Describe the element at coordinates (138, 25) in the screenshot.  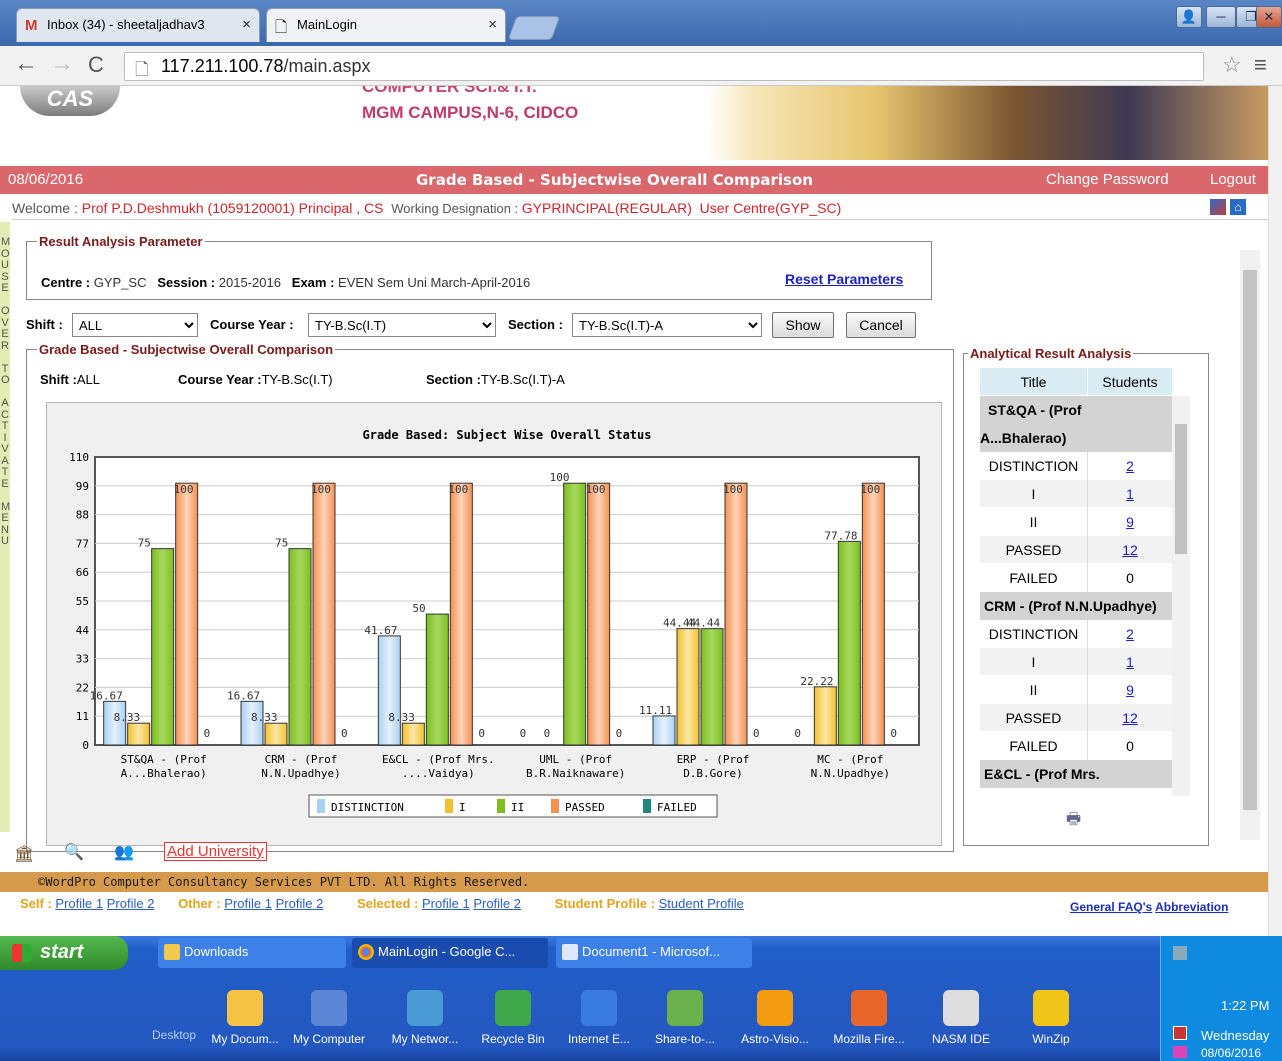
I see `tab-inbox: M Inbox (34) - sheetaljadhav3 ×` at that location.